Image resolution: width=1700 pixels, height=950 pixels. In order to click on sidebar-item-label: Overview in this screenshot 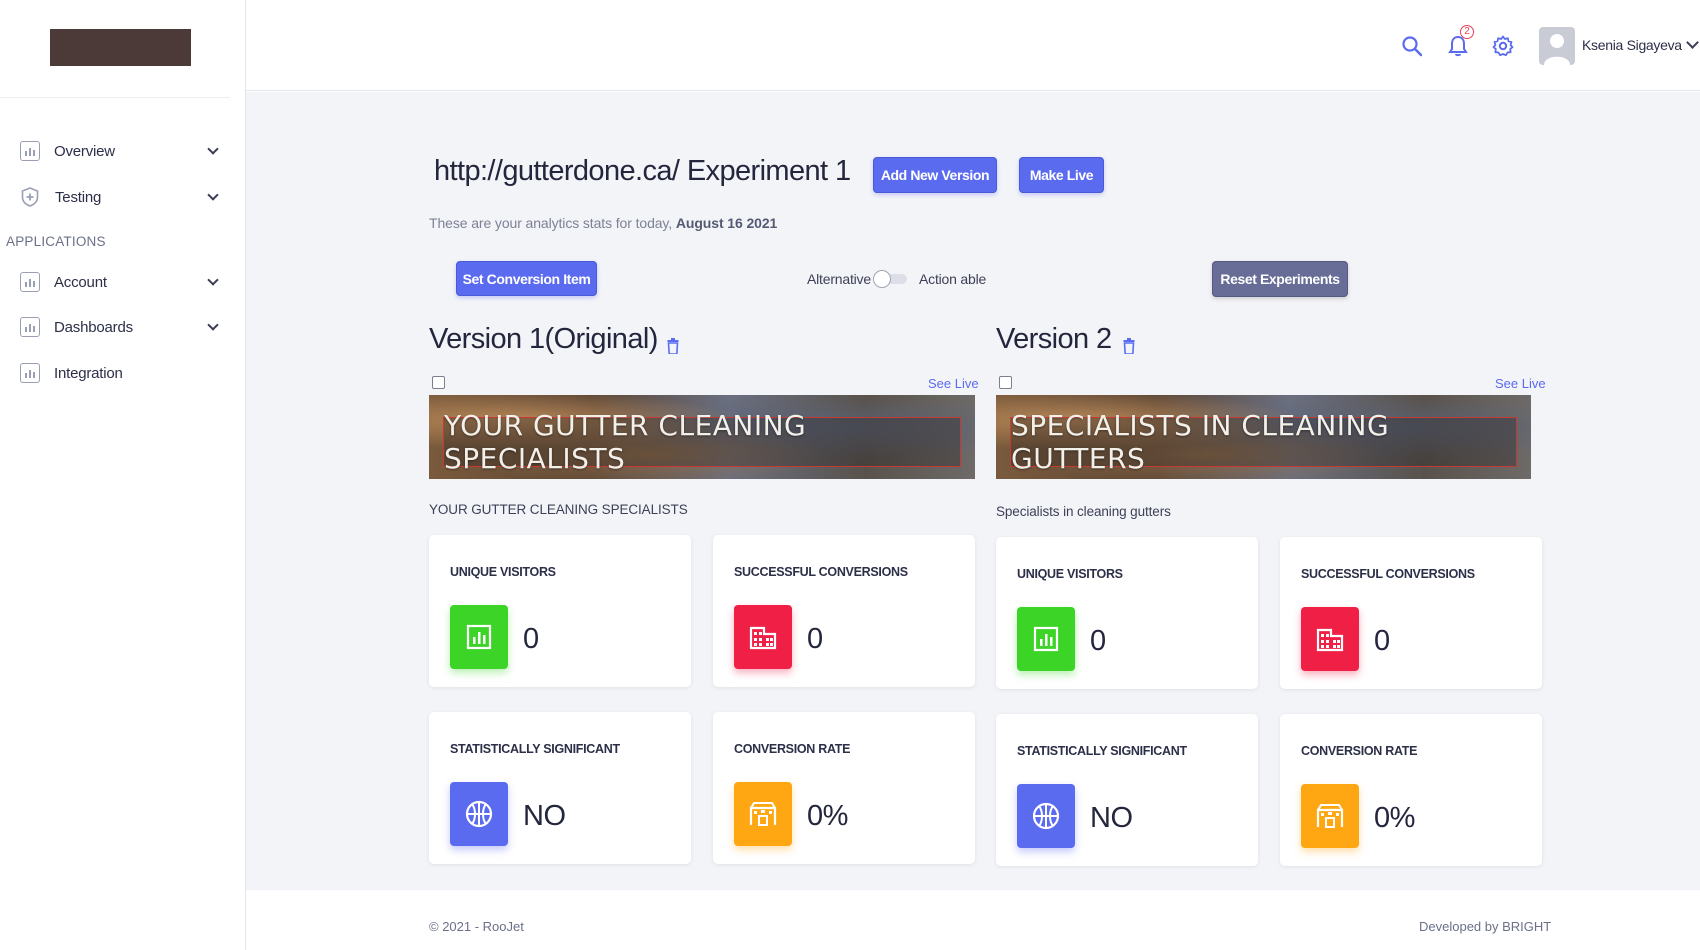, I will do `click(84, 151)`.